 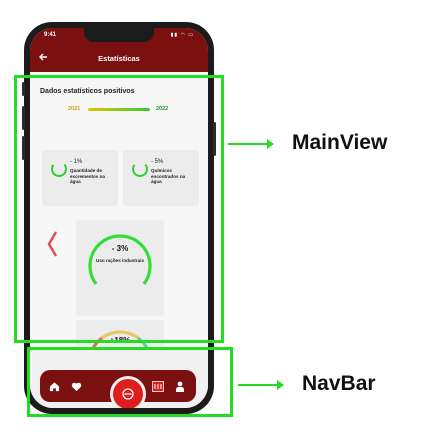 I want to click on navbar-annotation-label: NavBar, so click(x=339, y=383).